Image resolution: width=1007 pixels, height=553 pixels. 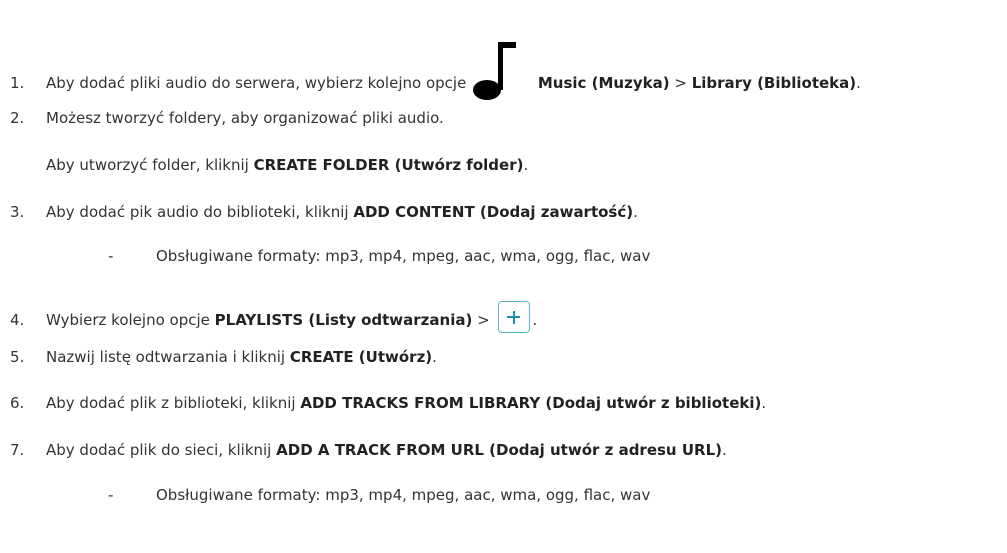 I want to click on step-text: Aby dodać plik z biblioteki, kliknij, so click(x=171, y=403).